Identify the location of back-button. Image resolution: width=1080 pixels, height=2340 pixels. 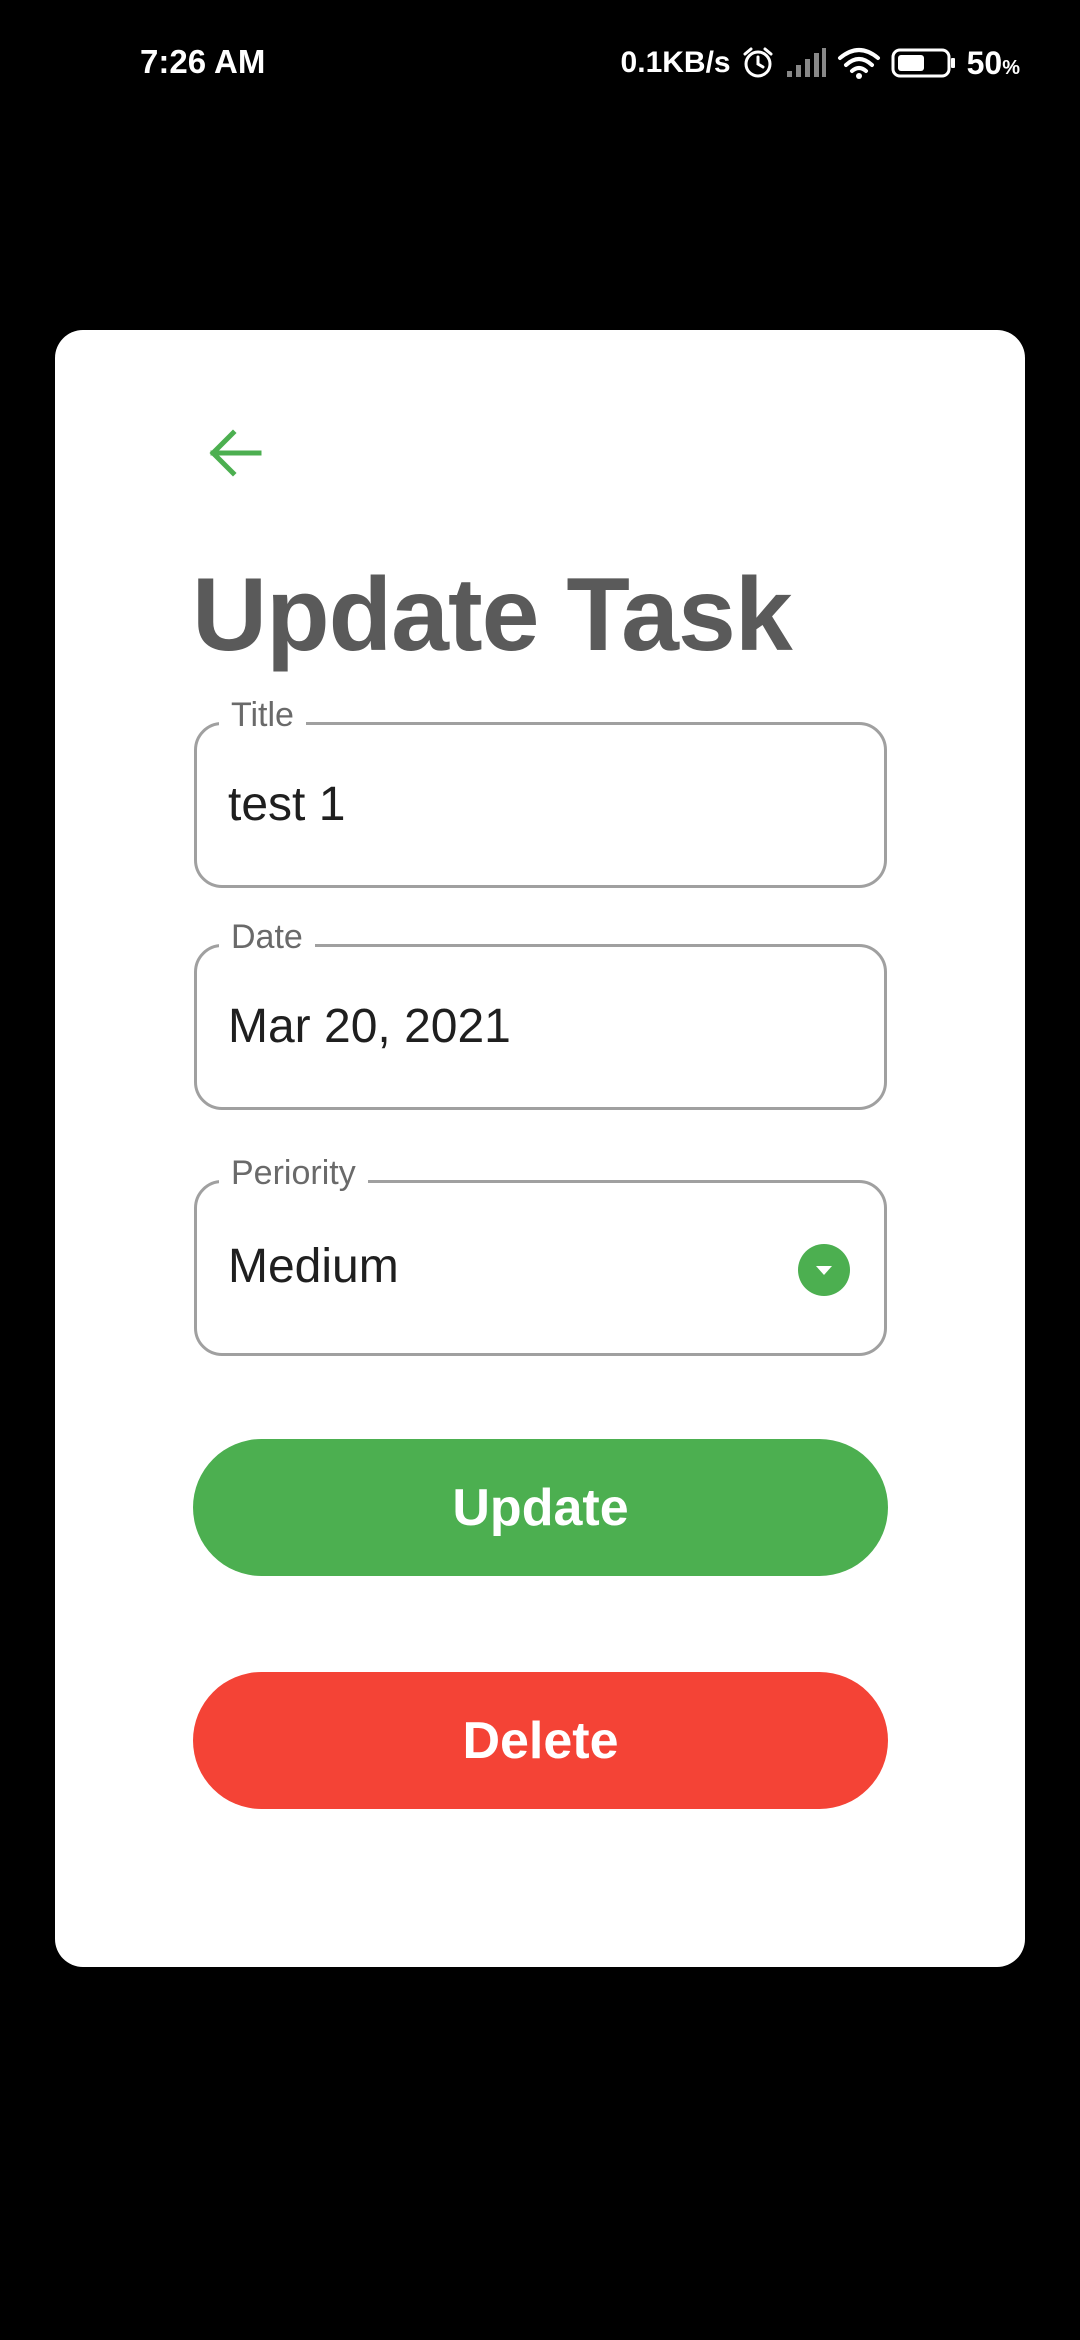
(235, 455).